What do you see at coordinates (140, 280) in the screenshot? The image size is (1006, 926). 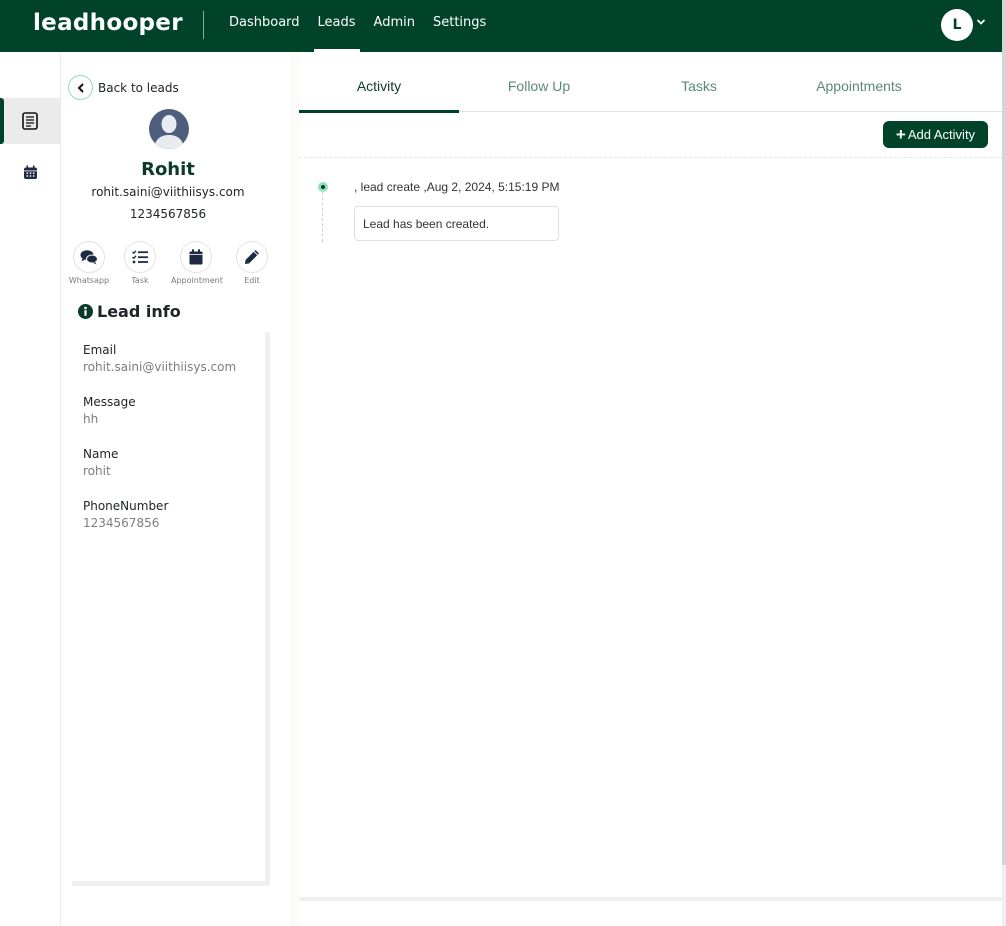 I see `task-label: Task` at bounding box center [140, 280].